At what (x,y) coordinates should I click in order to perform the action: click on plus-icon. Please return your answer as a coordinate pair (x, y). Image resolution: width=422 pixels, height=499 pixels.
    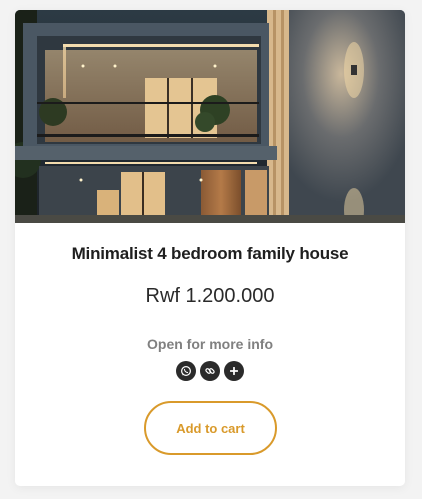
    Looking at the image, I should click on (234, 371).